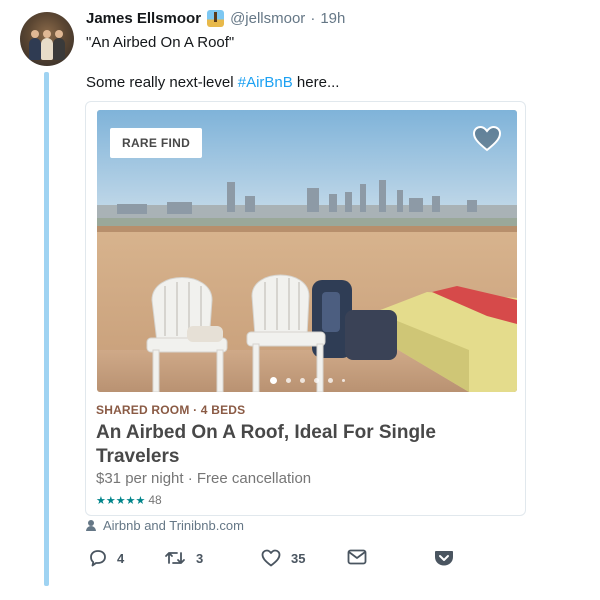 This screenshot has height=600, width=600. I want to click on envelope-icon, so click(357, 557).